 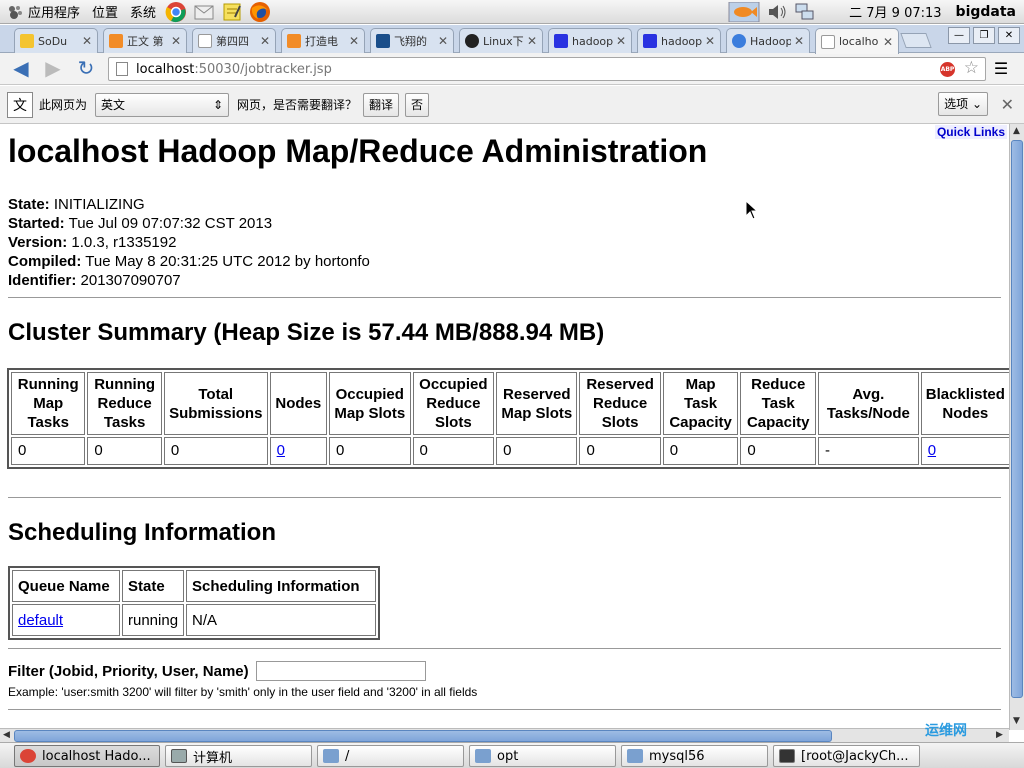 What do you see at coordinates (1016, 721) in the screenshot?
I see `scroll-down-icon: ▼` at bounding box center [1016, 721].